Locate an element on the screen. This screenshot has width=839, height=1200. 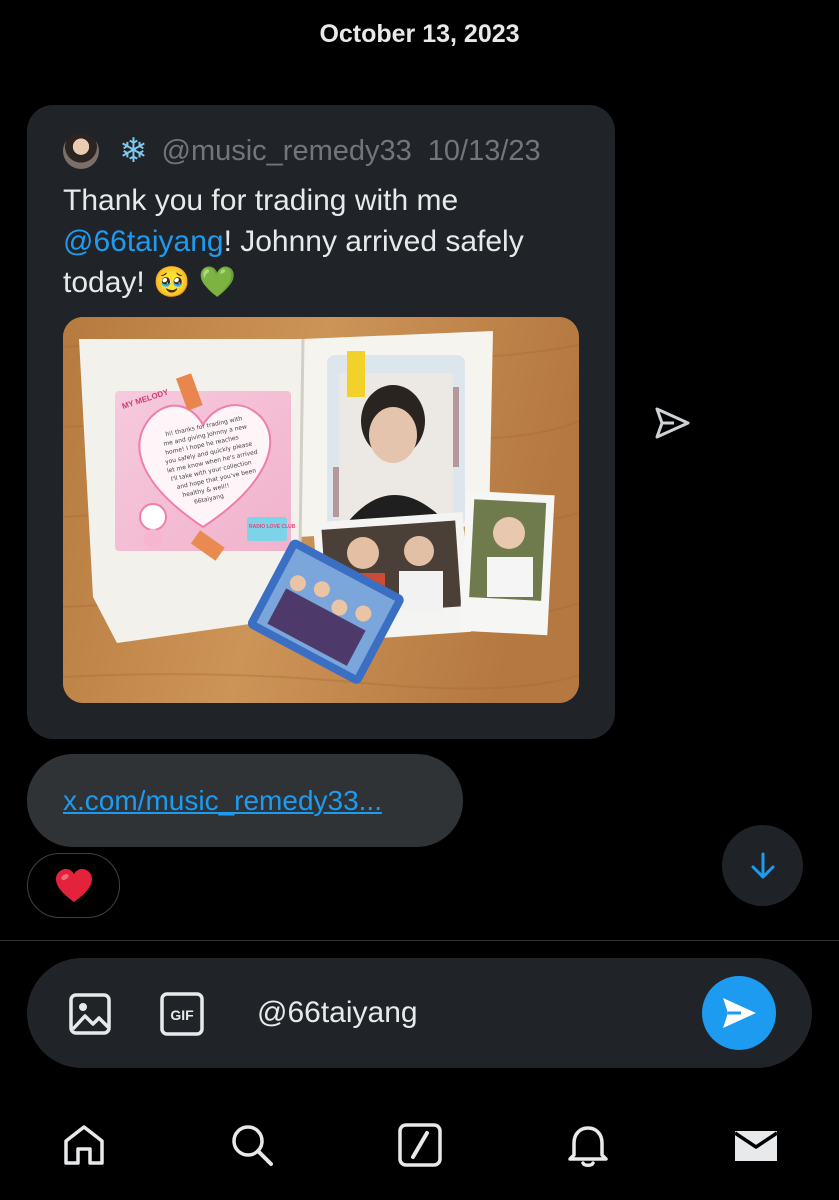
quoted-post-header: ❄ @music_remedy33 10/13/23 is located at coordinates (302, 151).